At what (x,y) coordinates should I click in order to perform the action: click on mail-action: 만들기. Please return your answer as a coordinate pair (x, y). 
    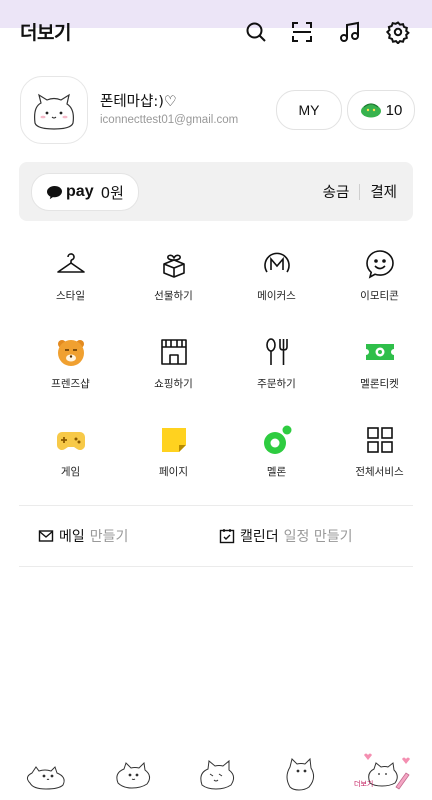
    Looking at the image, I should click on (109, 537).